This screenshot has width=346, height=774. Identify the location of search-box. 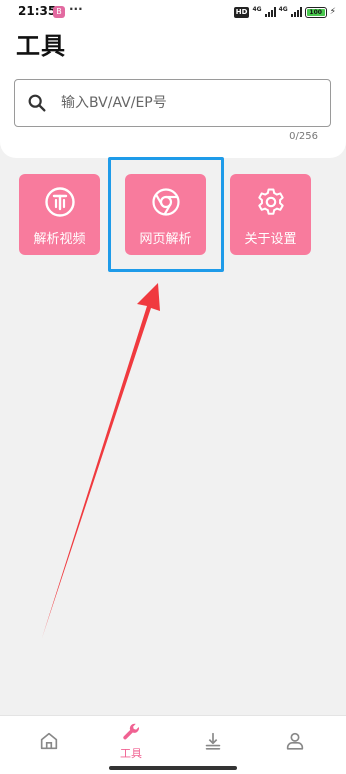
(172, 103).